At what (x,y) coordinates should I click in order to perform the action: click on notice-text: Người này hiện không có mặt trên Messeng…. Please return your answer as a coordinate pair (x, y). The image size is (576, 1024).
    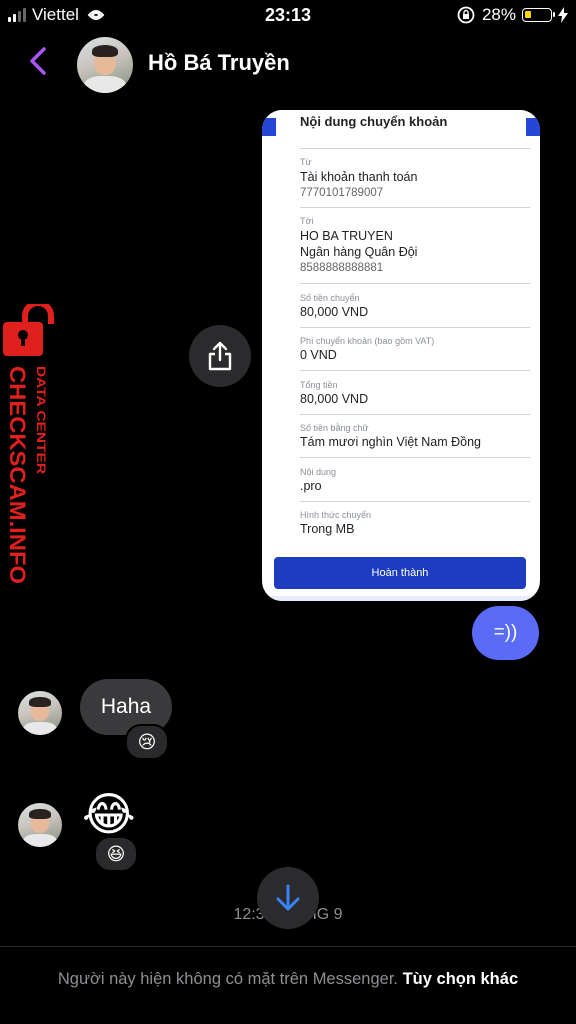
    Looking at the image, I should click on (227, 979).